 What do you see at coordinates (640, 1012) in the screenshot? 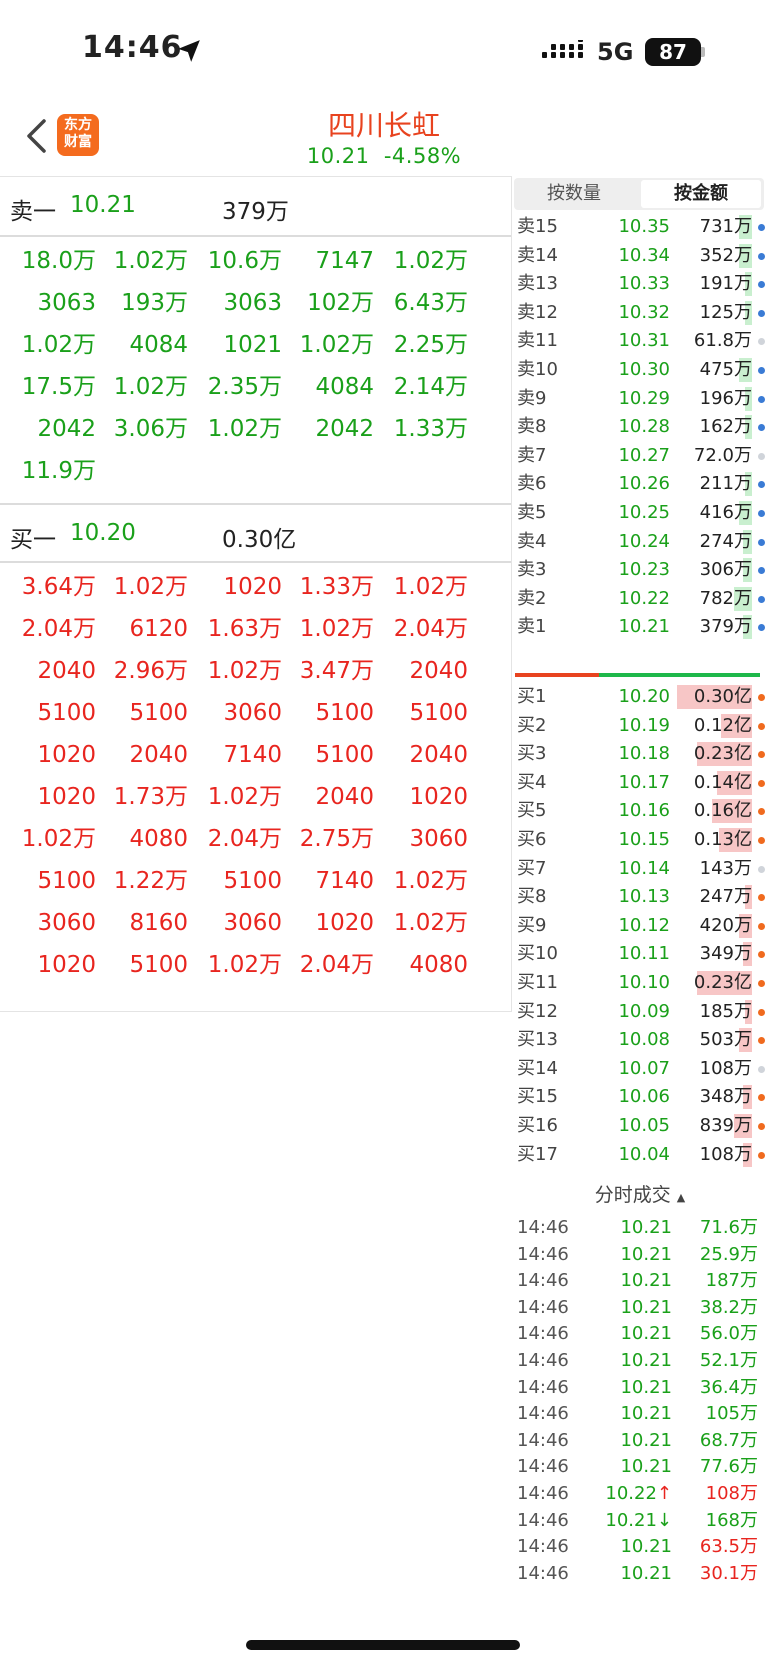
I see `bid-level-row: 买12 10.09 185万` at bounding box center [640, 1012].